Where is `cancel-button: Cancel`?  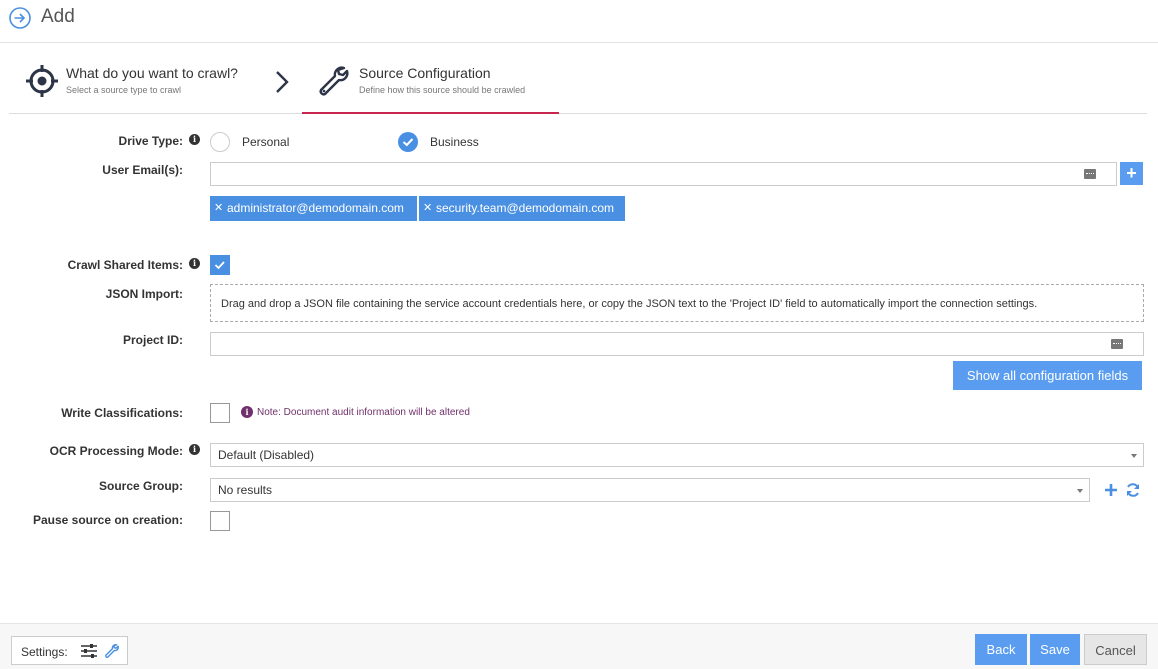 cancel-button: Cancel is located at coordinates (1115, 649).